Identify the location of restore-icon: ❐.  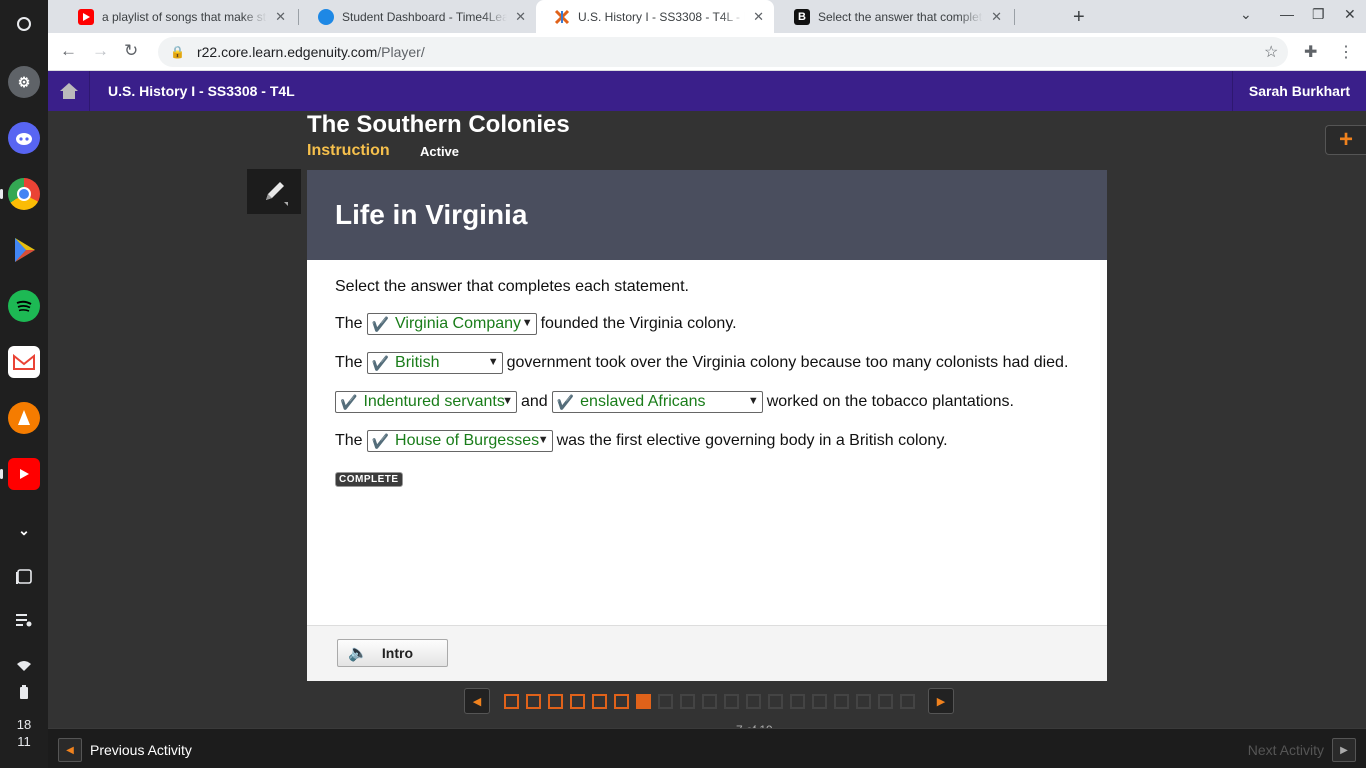
(1318, 14).